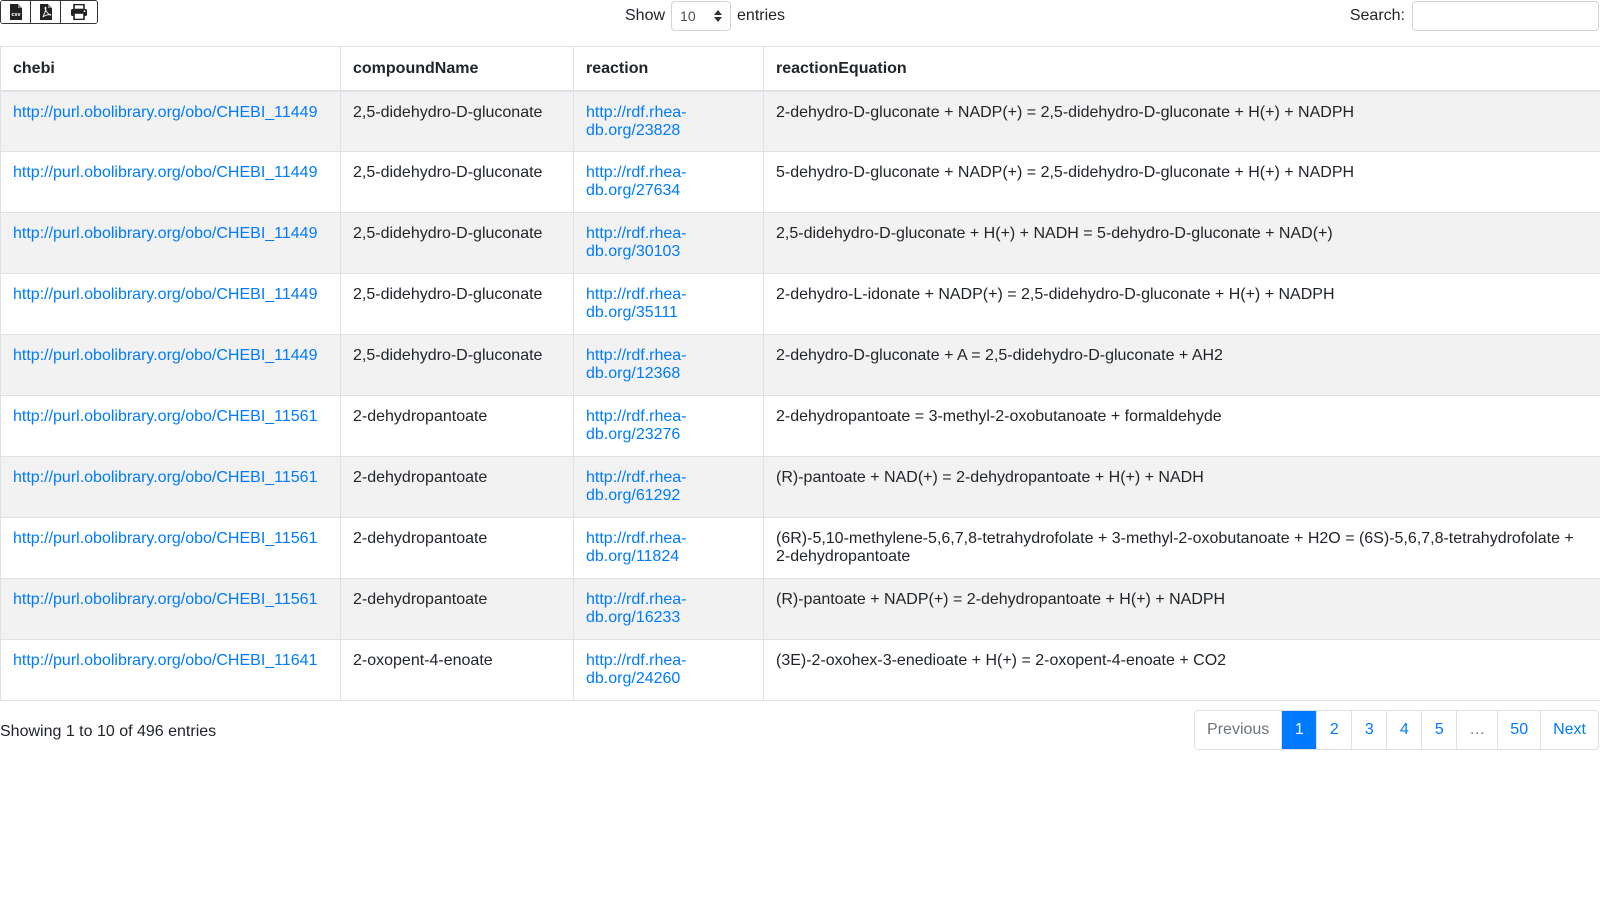  What do you see at coordinates (170, 69) in the screenshot?
I see `column-header-chebi: chebi` at bounding box center [170, 69].